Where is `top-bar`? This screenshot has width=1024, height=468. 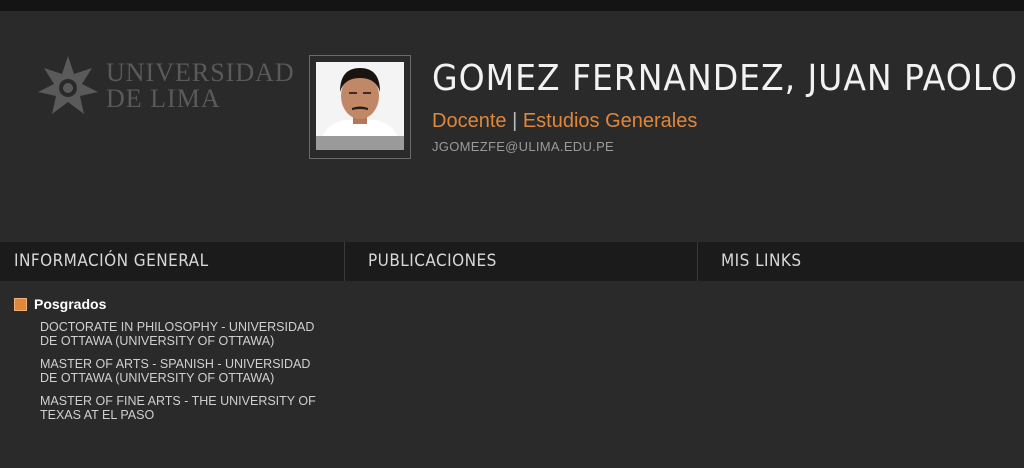
top-bar is located at coordinates (512, 5).